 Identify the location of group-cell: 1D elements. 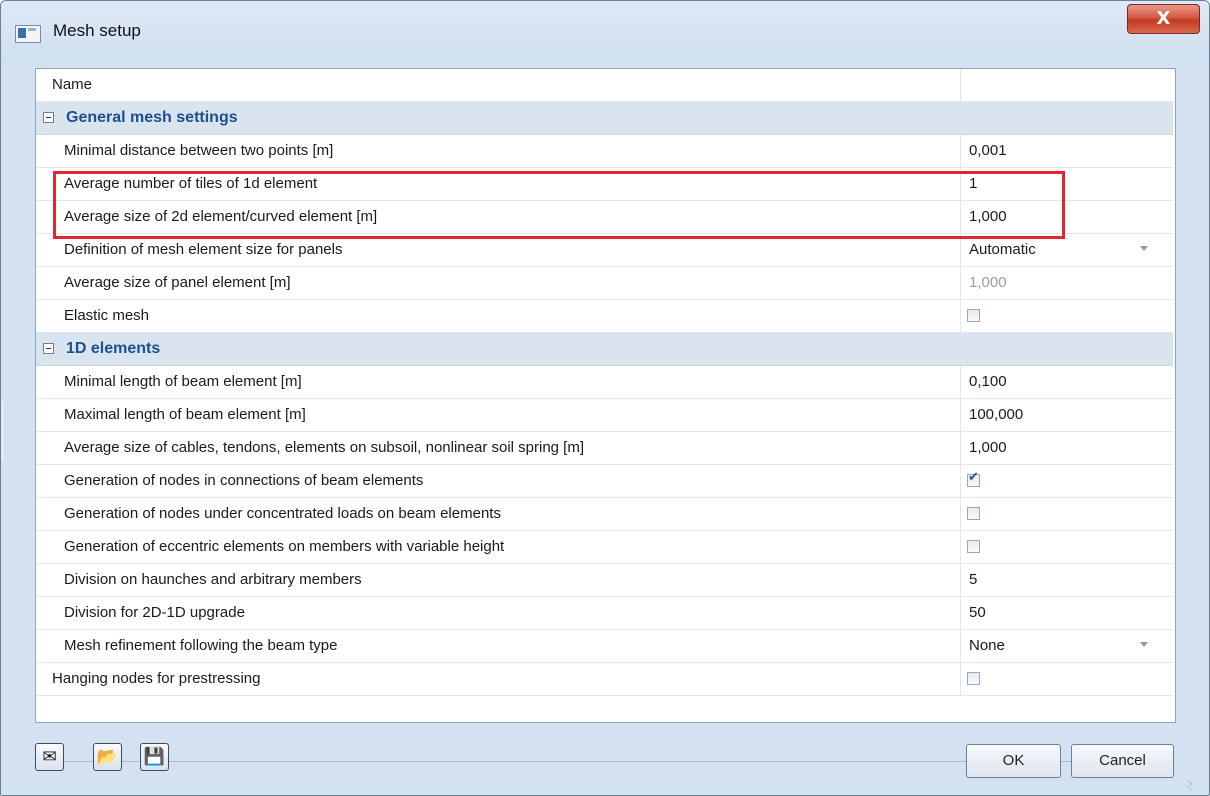
(604, 349).